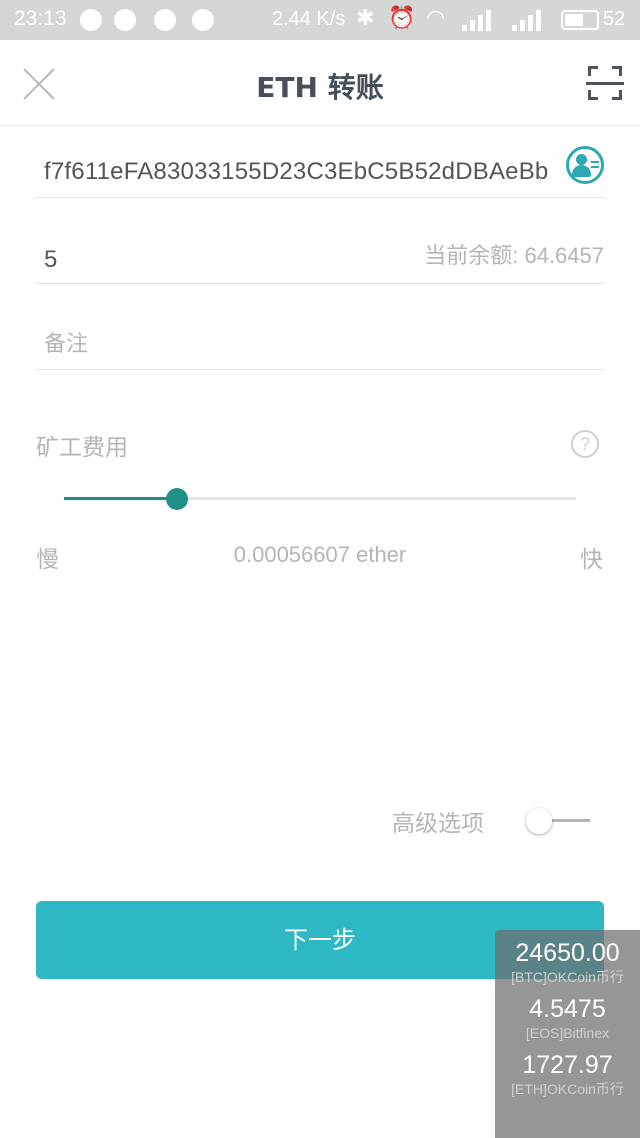 This screenshot has height=1138, width=640. What do you see at coordinates (567, 1089) in the screenshot?
I see `ticker-source: [ETH]OKCoin币行` at bounding box center [567, 1089].